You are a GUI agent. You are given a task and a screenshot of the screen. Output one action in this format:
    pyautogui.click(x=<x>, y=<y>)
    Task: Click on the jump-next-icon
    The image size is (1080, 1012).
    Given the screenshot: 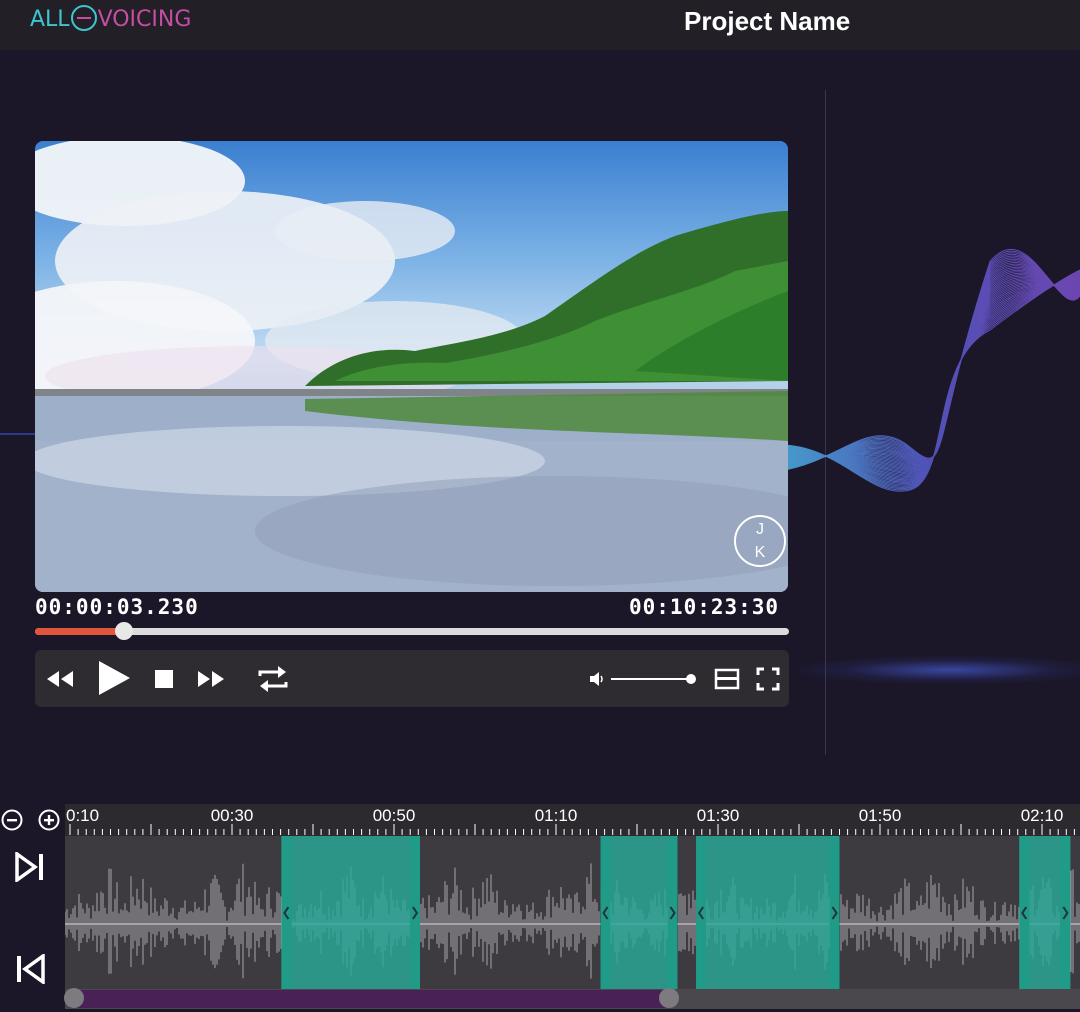 What is the action you would take?
    pyautogui.click(x=30, y=867)
    